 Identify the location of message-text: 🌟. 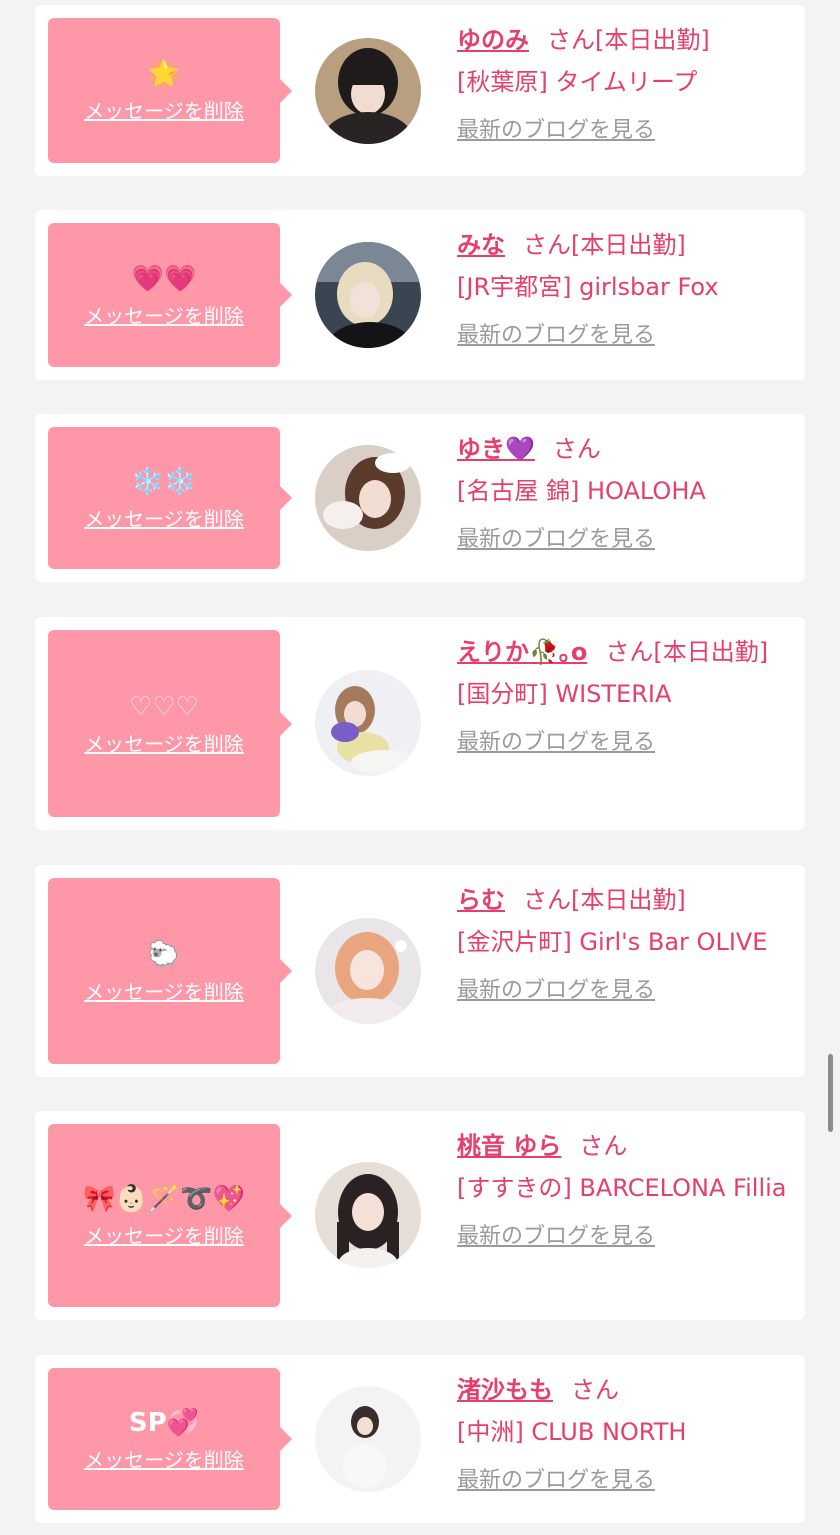
(164, 74).